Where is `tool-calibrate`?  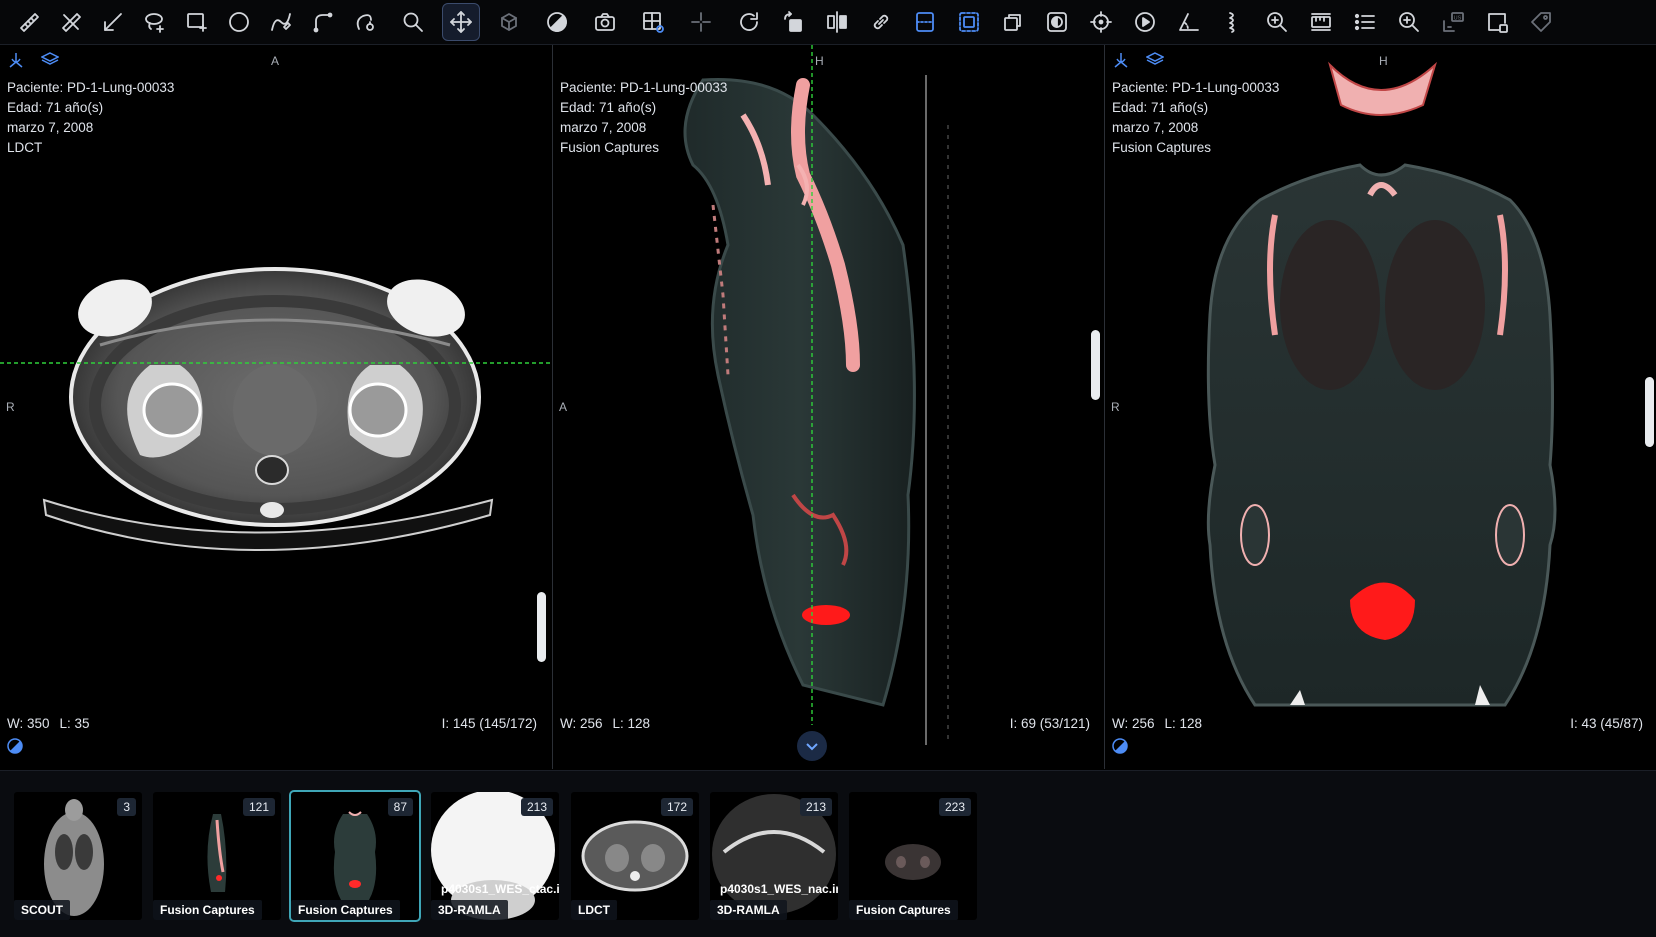 tool-calibrate is located at coordinates (1321, 22).